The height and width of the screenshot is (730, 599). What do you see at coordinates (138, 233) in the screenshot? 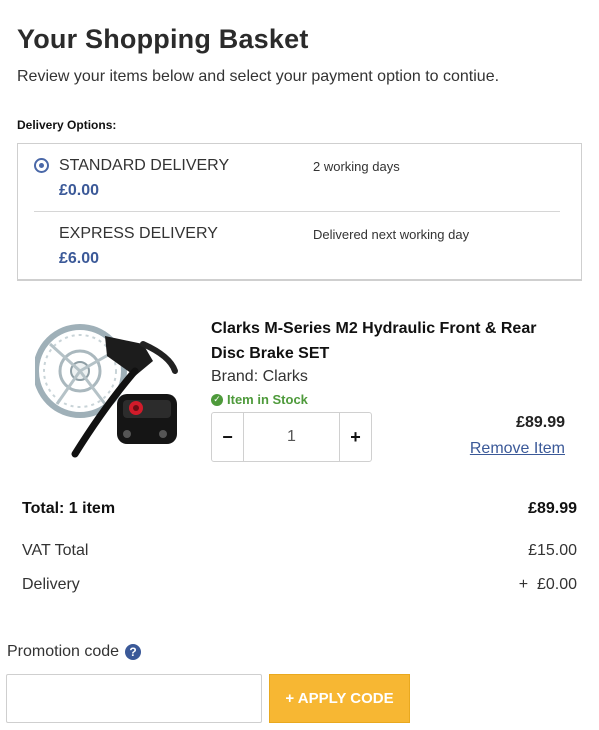
I see `delivery-option-name: EXPRESS DELIVERY` at bounding box center [138, 233].